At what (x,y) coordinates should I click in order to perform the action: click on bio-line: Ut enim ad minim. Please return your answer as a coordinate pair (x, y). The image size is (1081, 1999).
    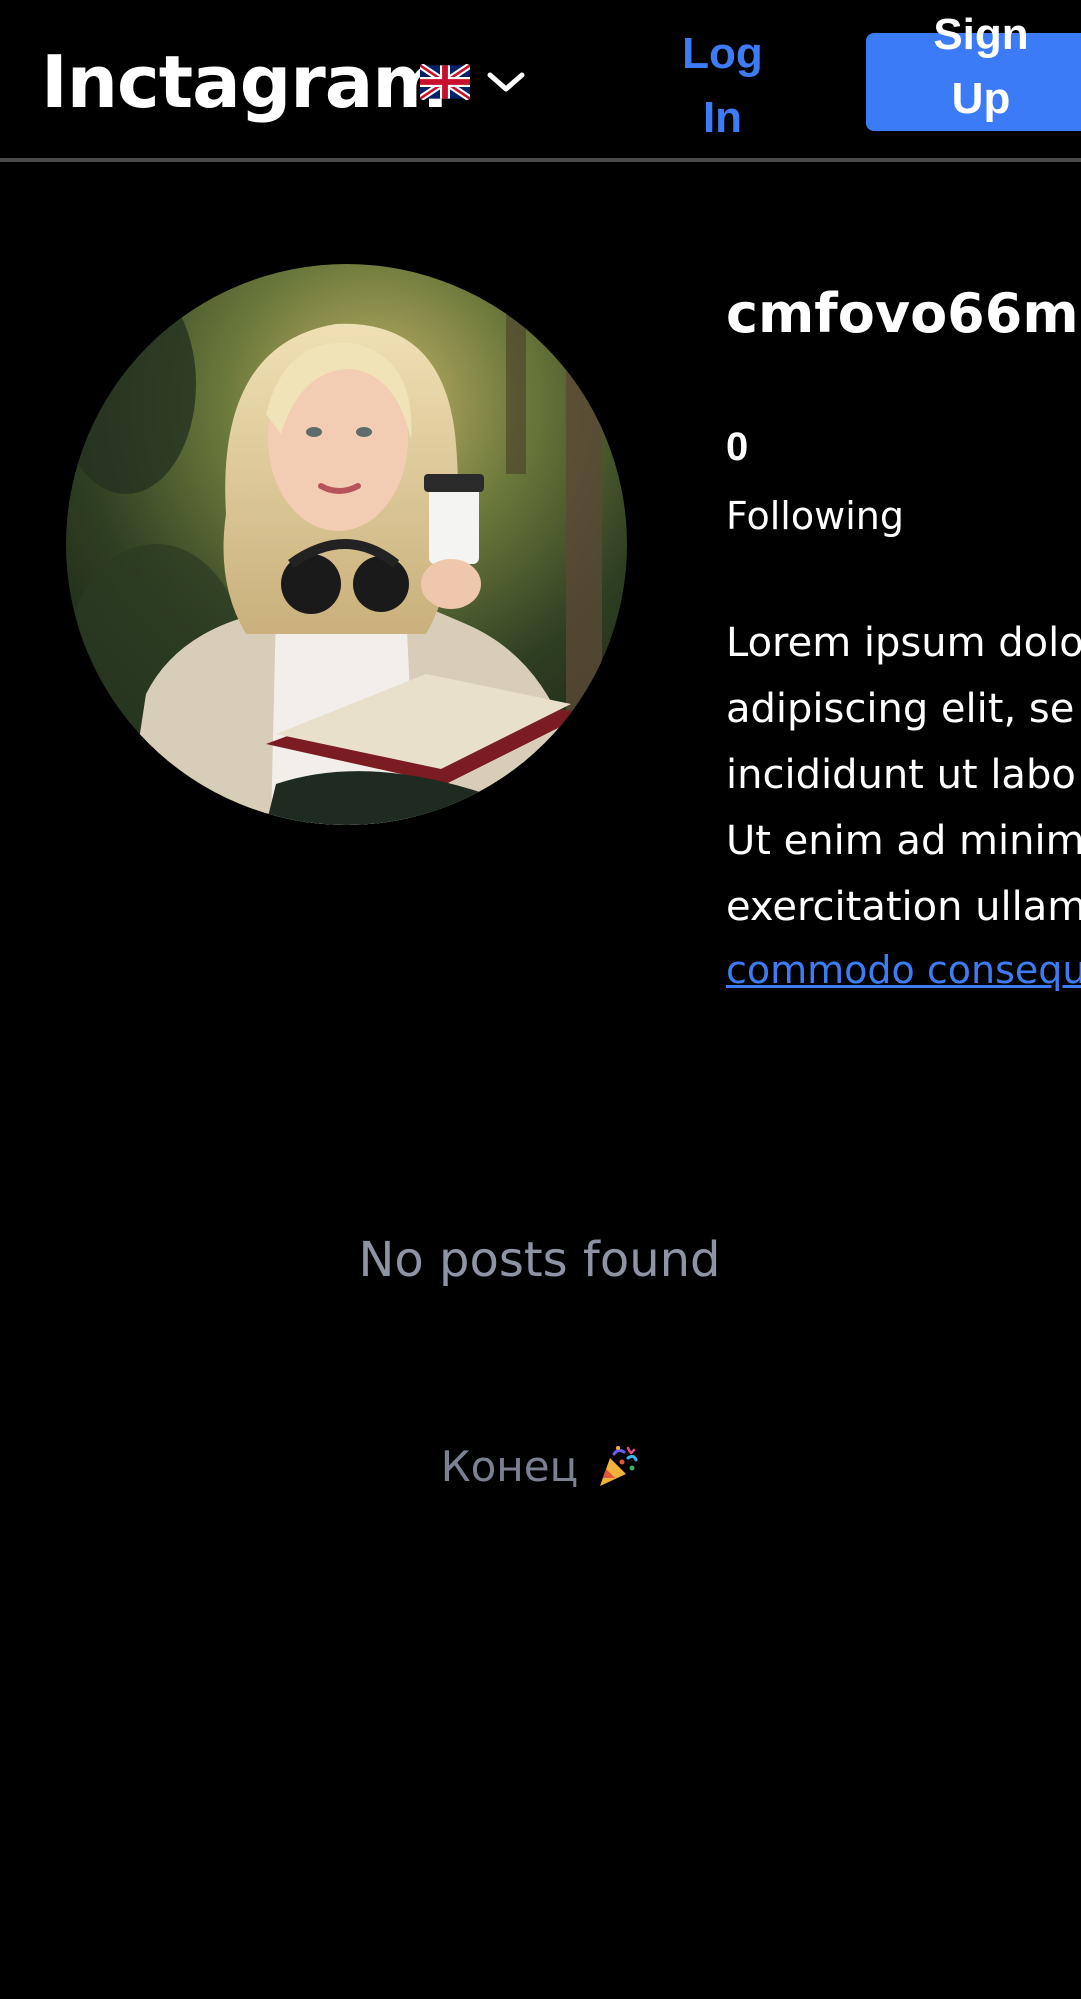
    Looking at the image, I should click on (903, 841).